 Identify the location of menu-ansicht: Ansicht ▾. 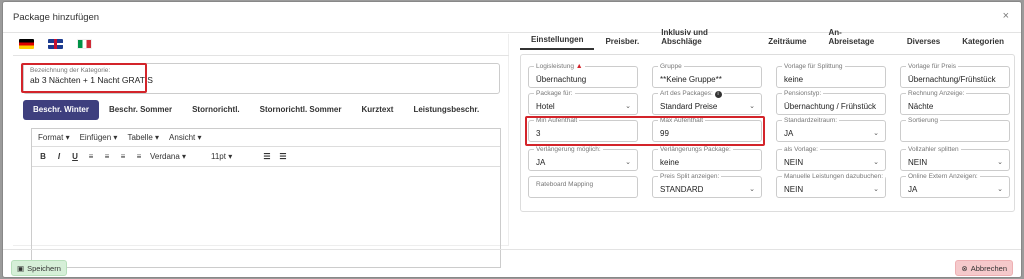
(185, 137).